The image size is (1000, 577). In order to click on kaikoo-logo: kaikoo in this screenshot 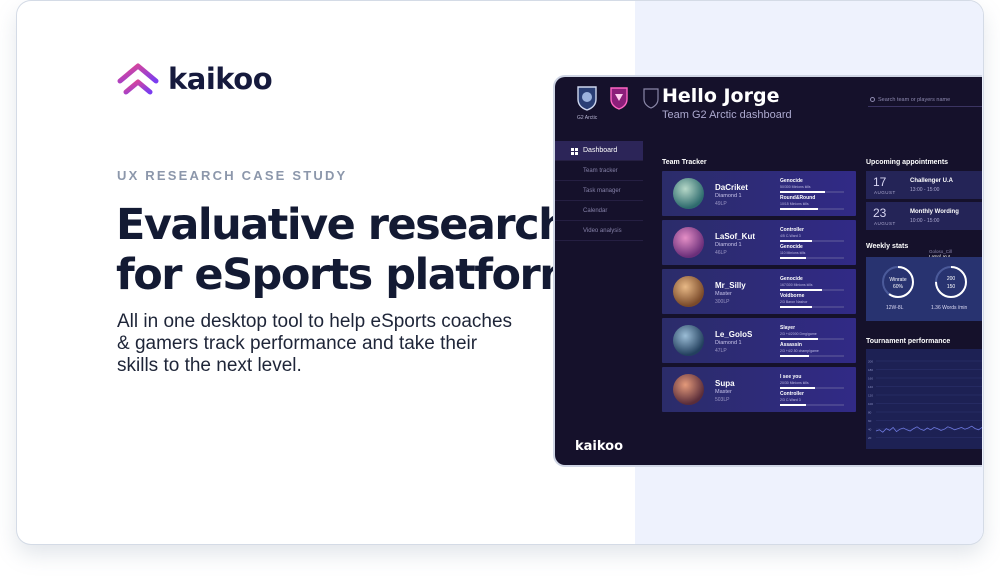, I will do `click(195, 79)`.